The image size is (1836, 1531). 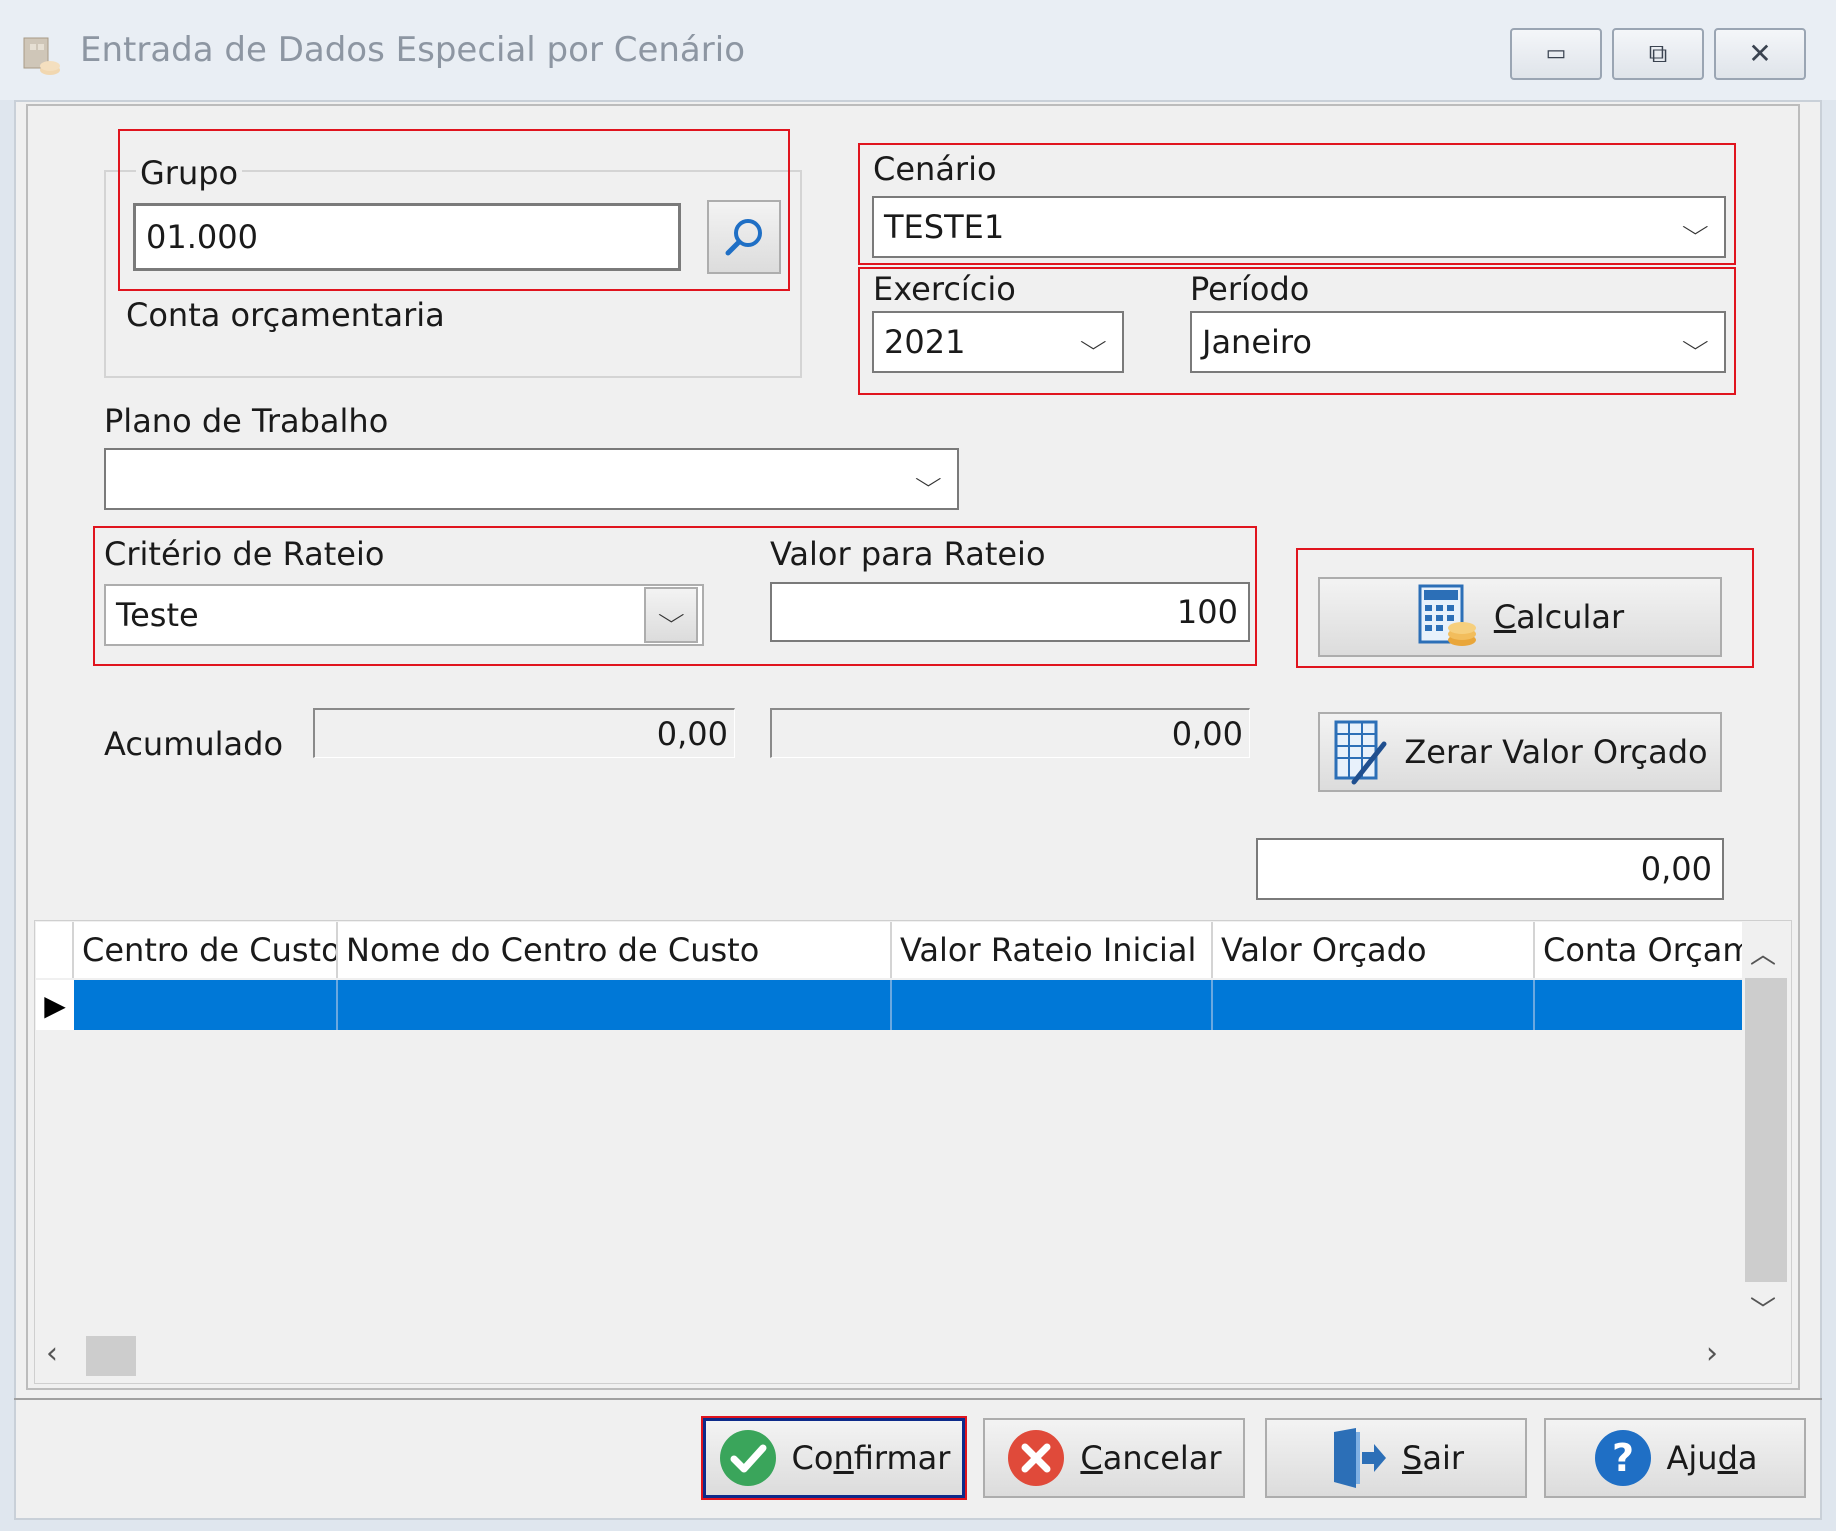 What do you see at coordinates (1559, 617) in the screenshot?
I see `calcular-label: Calcular` at bounding box center [1559, 617].